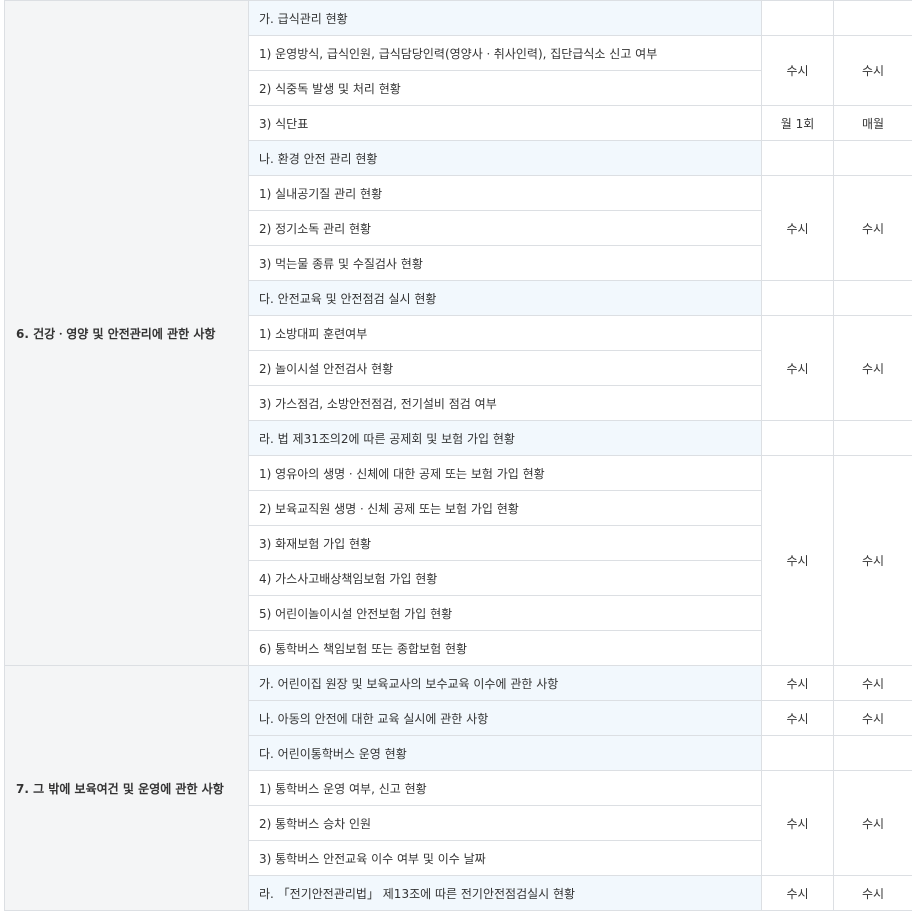 This screenshot has height=915, width=912. What do you see at coordinates (872, 123) in the screenshot?
I see `update-cell: 매월` at bounding box center [872, 123].